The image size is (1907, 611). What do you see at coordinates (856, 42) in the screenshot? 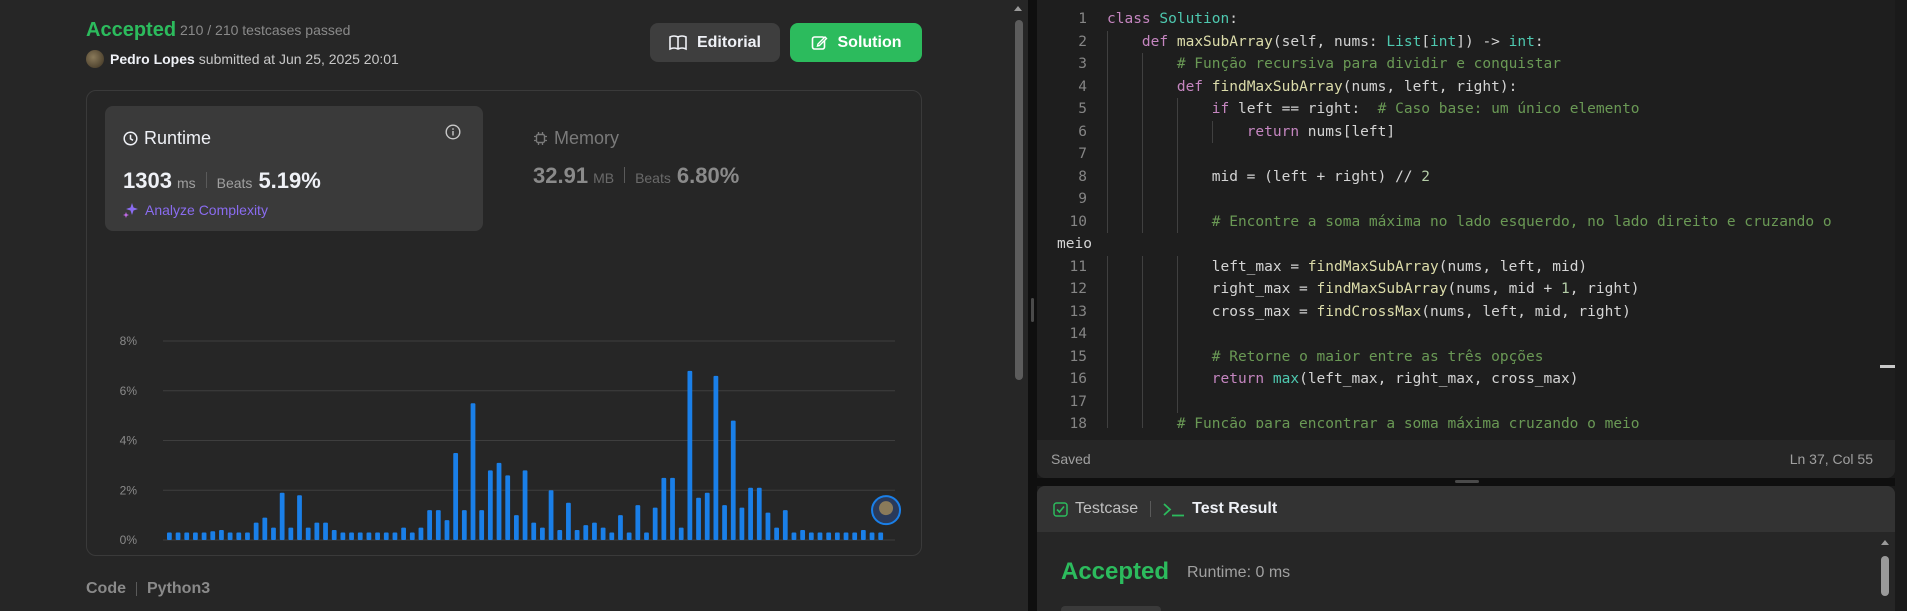
I see `solution-button: Solution` at bounding box center [856, 42].